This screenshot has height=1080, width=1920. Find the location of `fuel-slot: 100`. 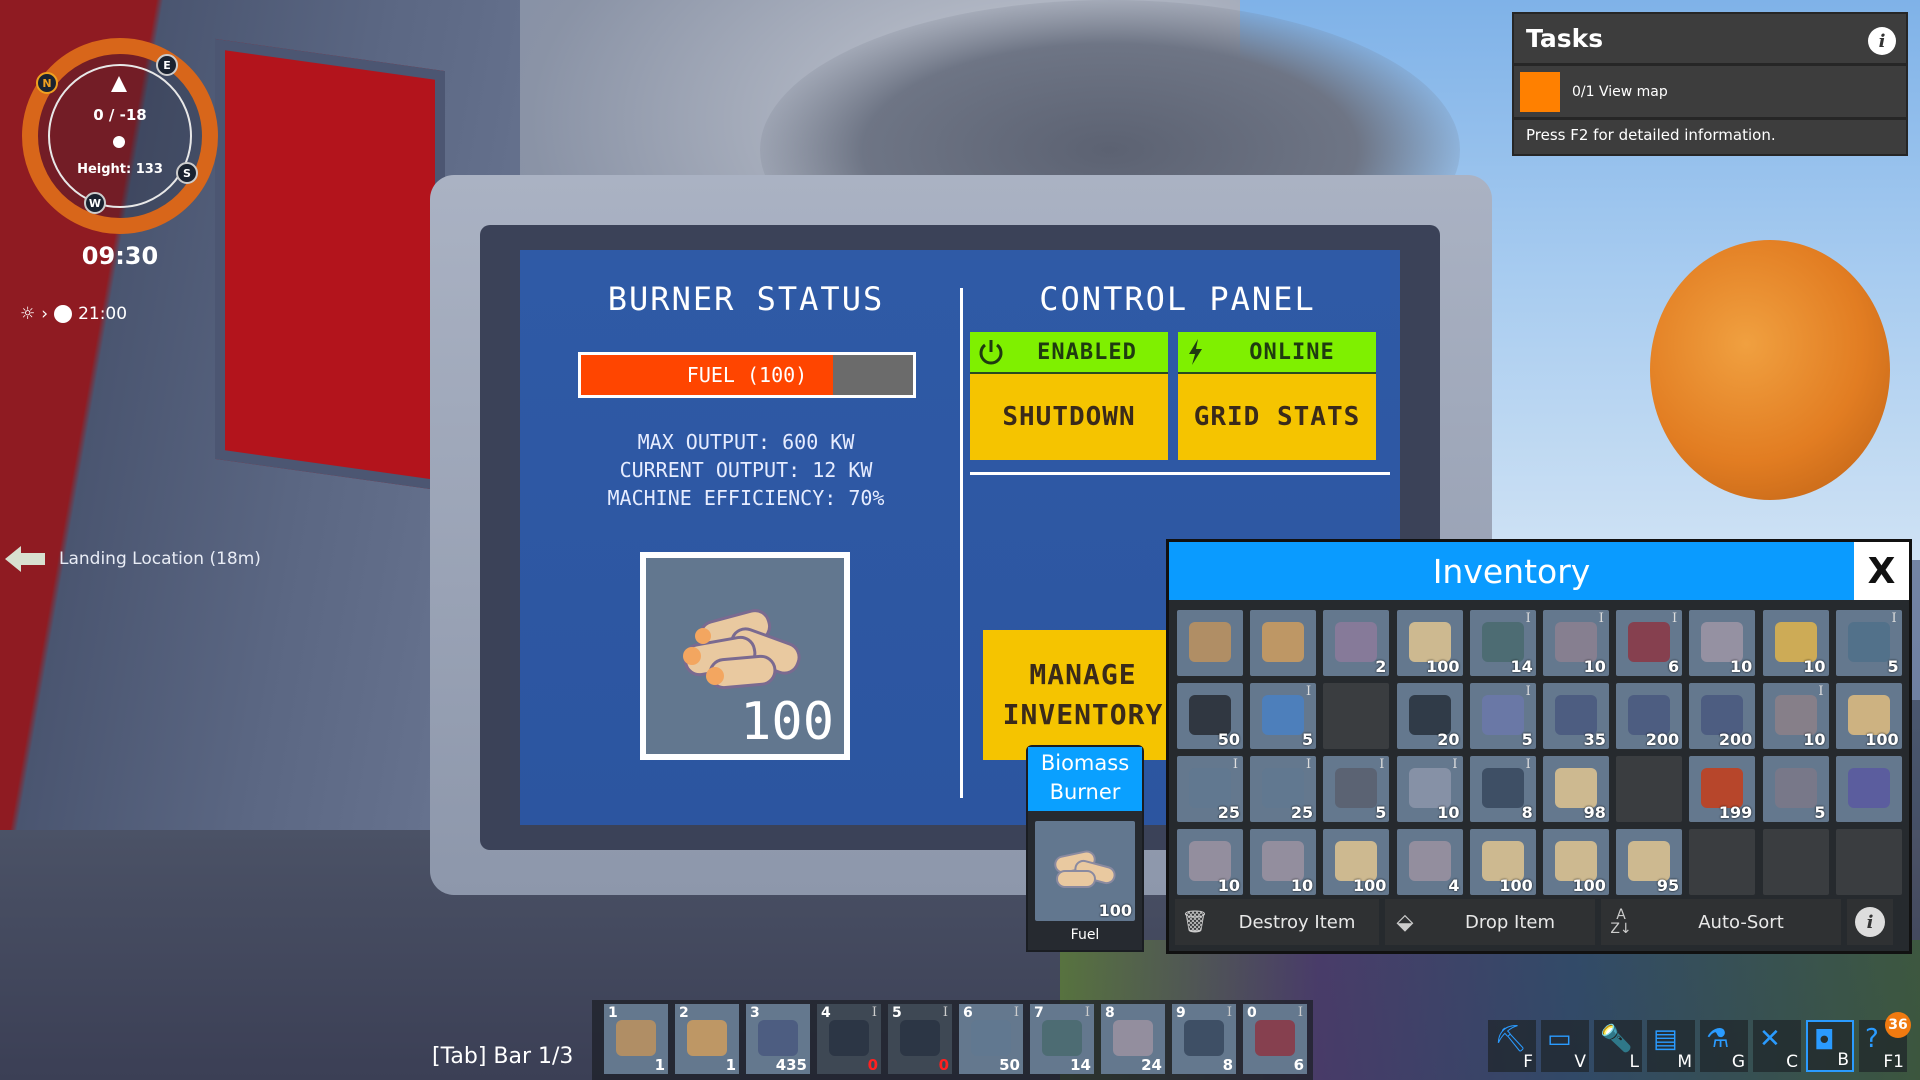

fuel-slot: 100 is located at coordinates (745, 656).